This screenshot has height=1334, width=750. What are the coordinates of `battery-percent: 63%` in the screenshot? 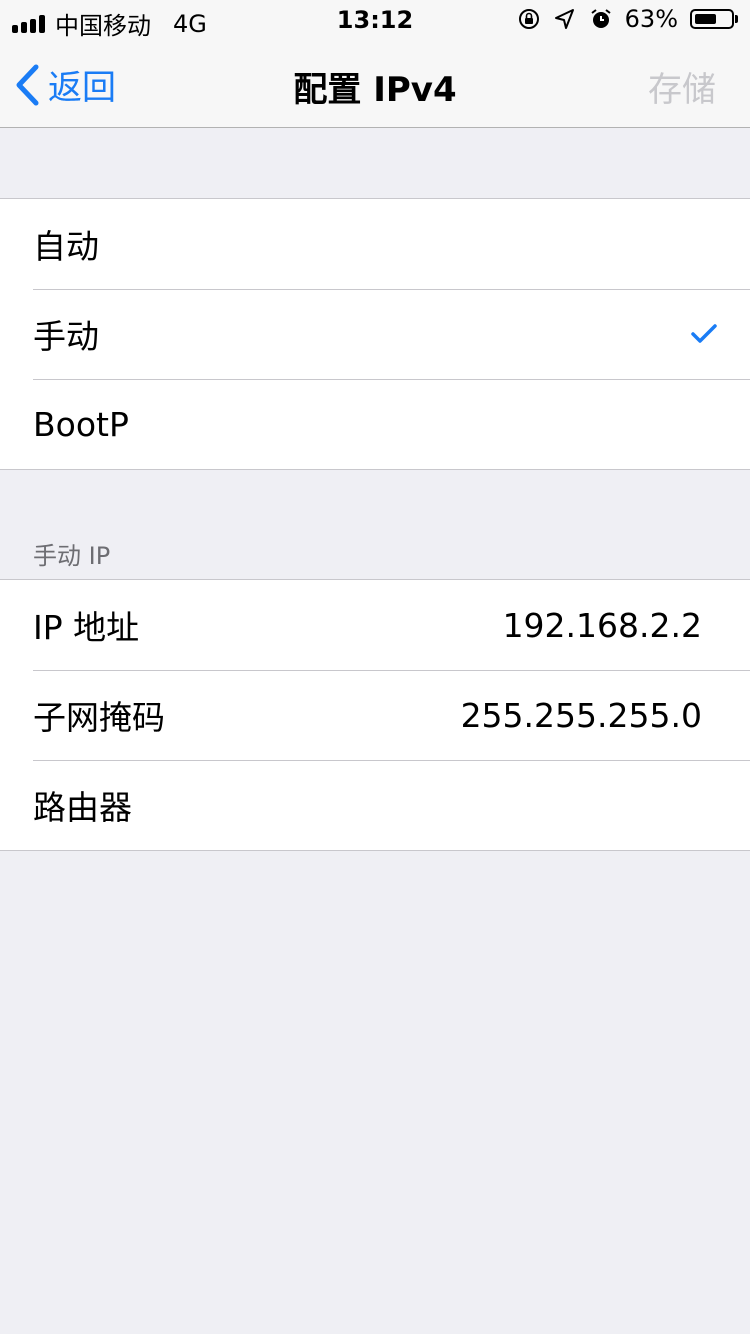 It's located at (651, 19).